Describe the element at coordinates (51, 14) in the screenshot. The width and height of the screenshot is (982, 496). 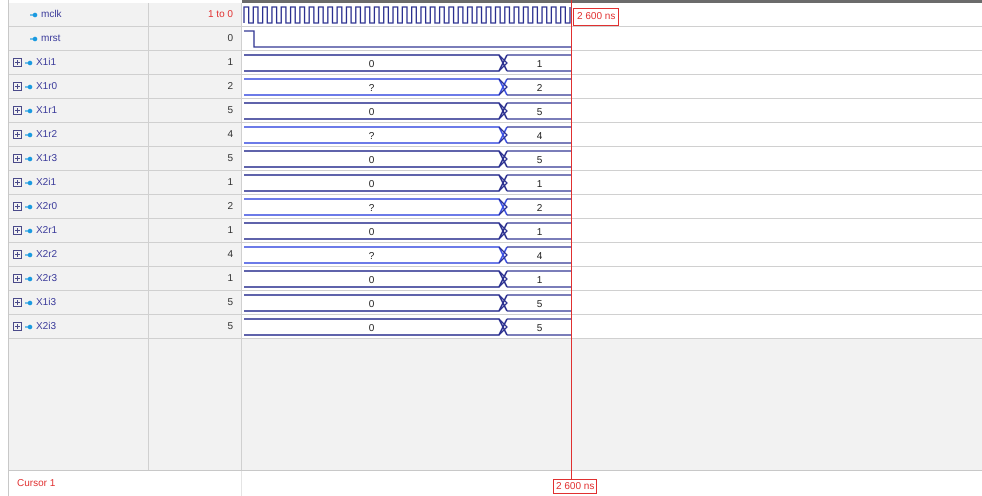
I see `signal-name: mclk` at that location.